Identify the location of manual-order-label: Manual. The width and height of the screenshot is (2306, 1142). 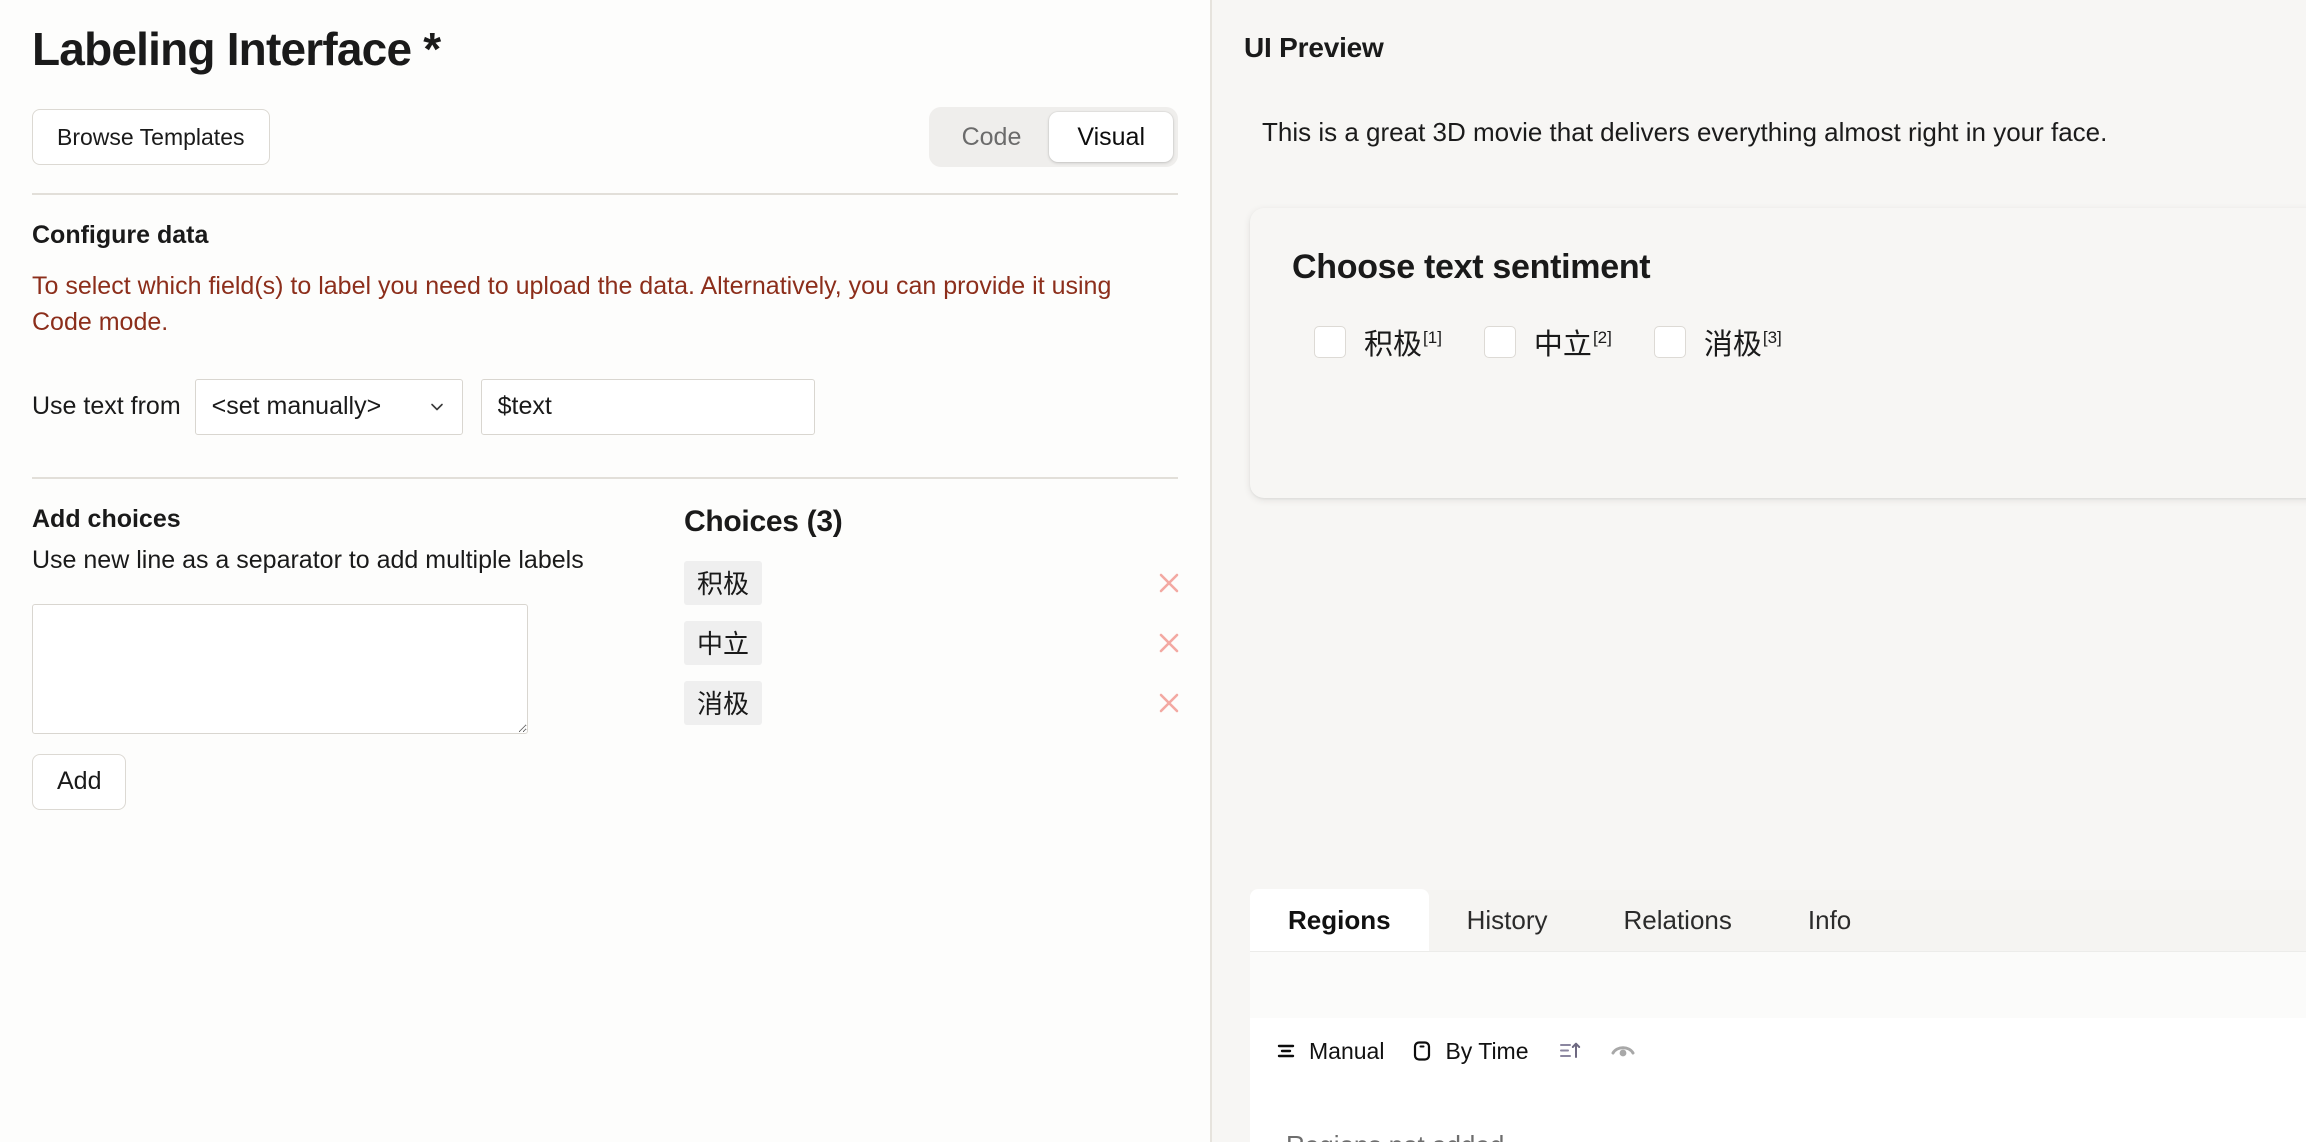
(1347, 1050).